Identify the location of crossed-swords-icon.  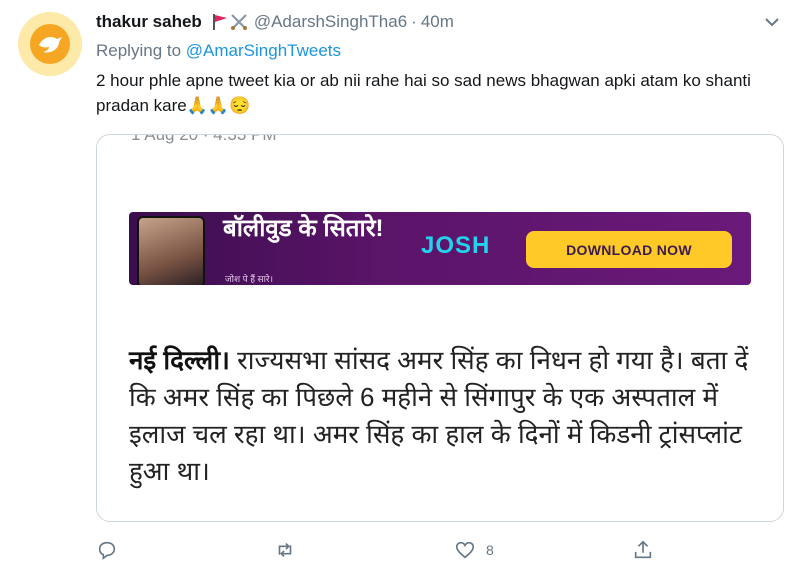
(238, 22).